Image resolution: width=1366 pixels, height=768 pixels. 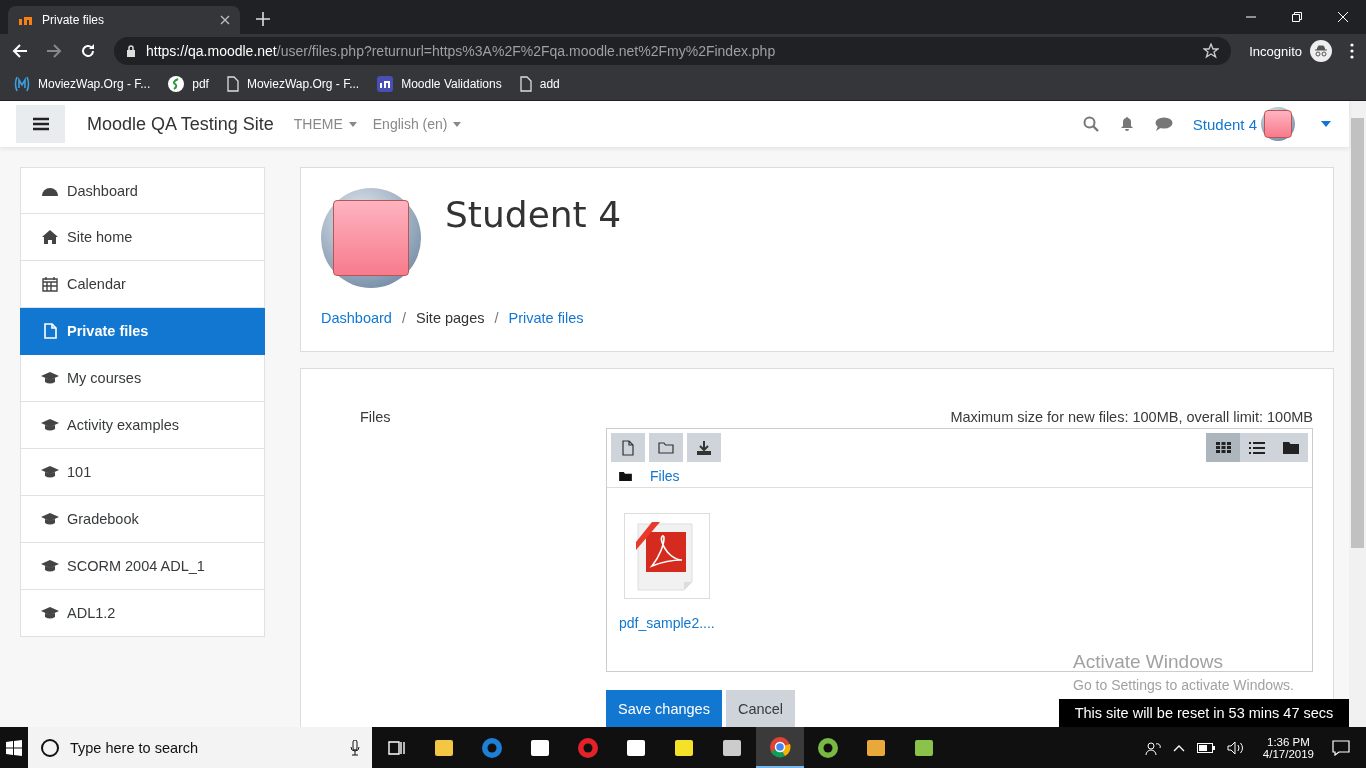 I want to click on dropdown-menu: English (en), so click(x=417, y=124).